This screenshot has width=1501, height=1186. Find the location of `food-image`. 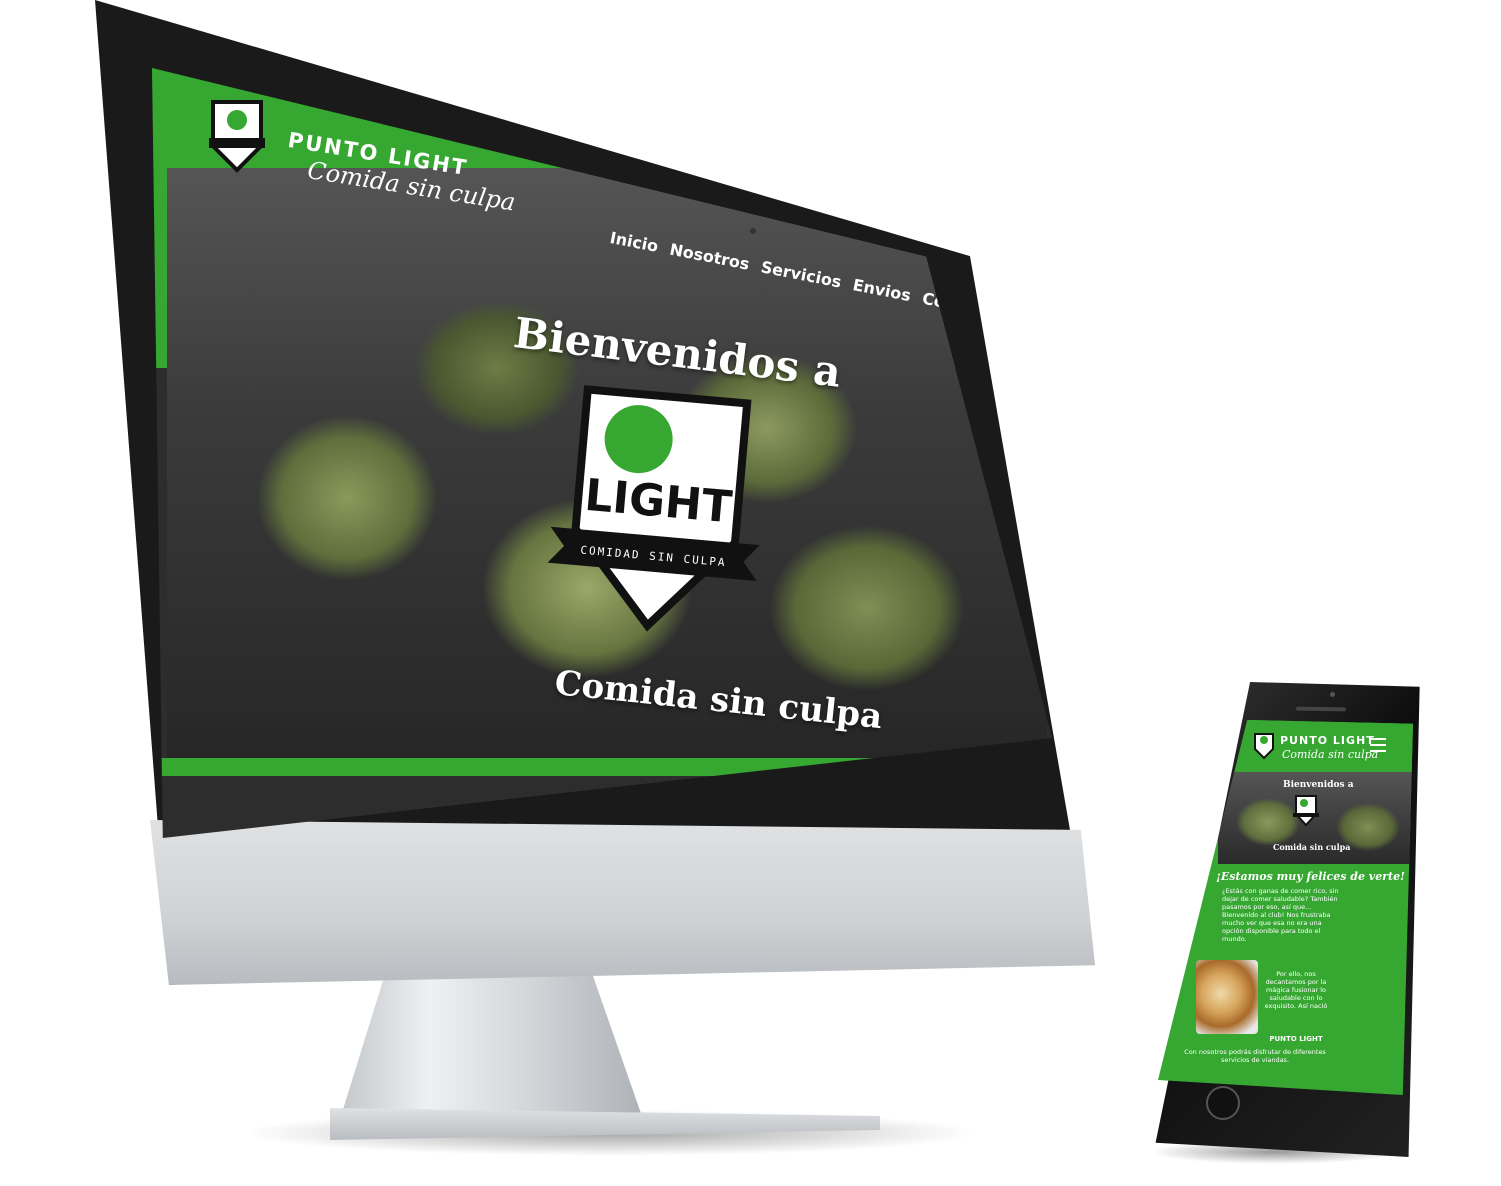

food-image is located at coordinates (1227, 997).